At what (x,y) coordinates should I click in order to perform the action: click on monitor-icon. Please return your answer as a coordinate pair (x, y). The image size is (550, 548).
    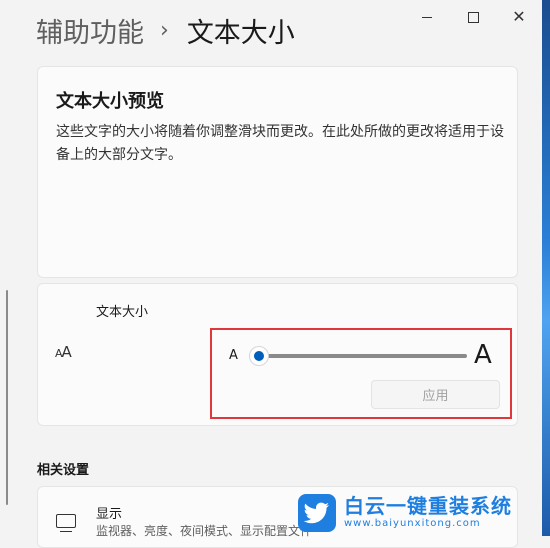
    Looking at the image, I should click on (66, 523).